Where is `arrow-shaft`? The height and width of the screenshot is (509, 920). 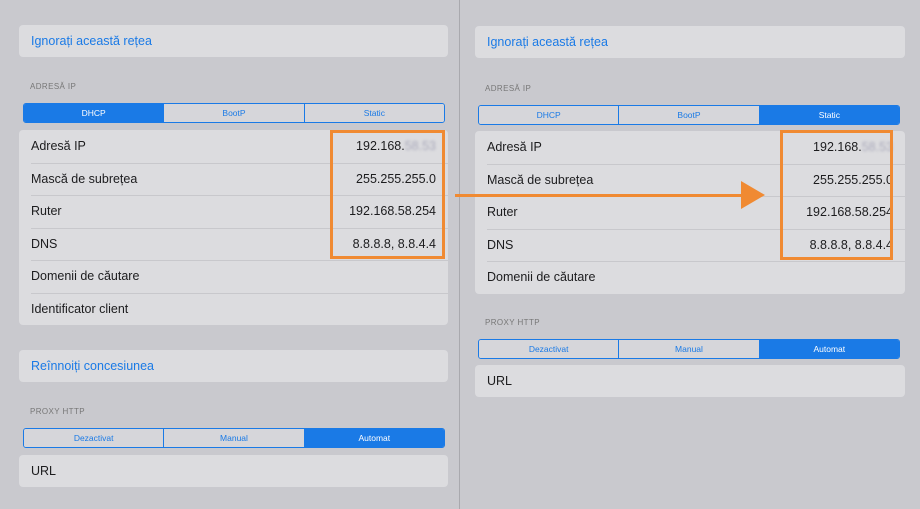 arrow-shaft is located at coordinates (600, 195).